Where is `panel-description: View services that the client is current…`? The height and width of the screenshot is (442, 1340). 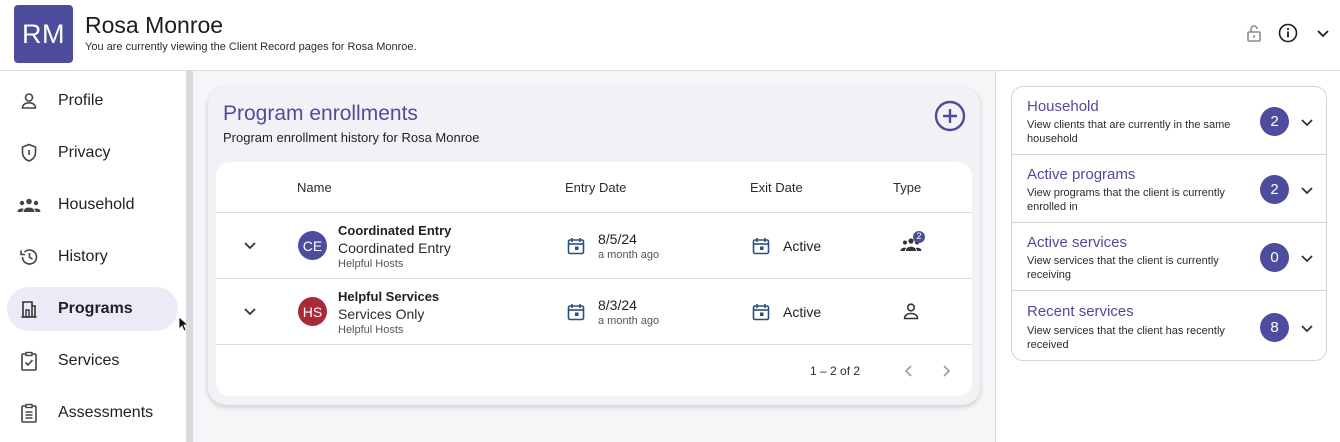
panel-description: View services that the client is current… is located at coordinates (1123, 268).